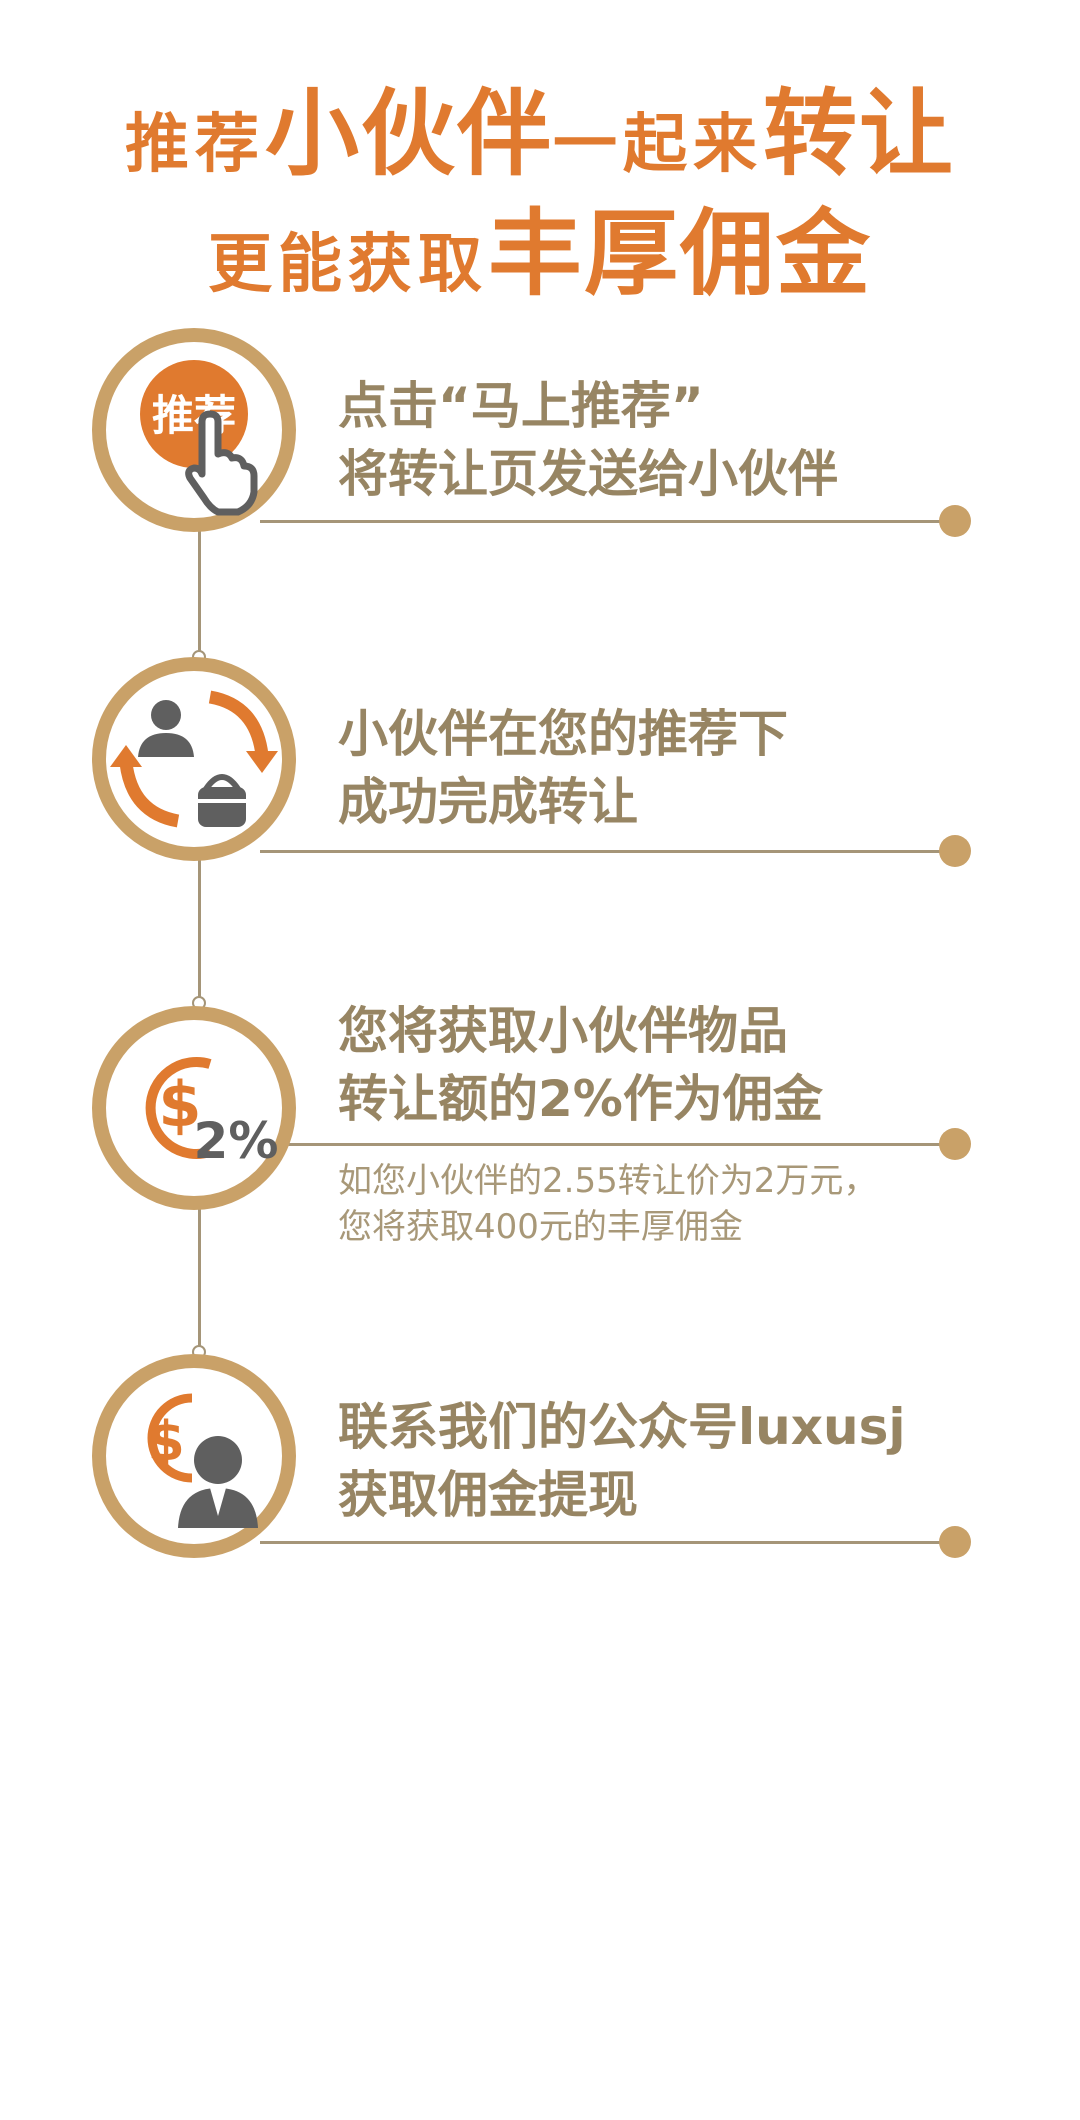  I want to click on exchange-cycle-icon, so click(194, 759).